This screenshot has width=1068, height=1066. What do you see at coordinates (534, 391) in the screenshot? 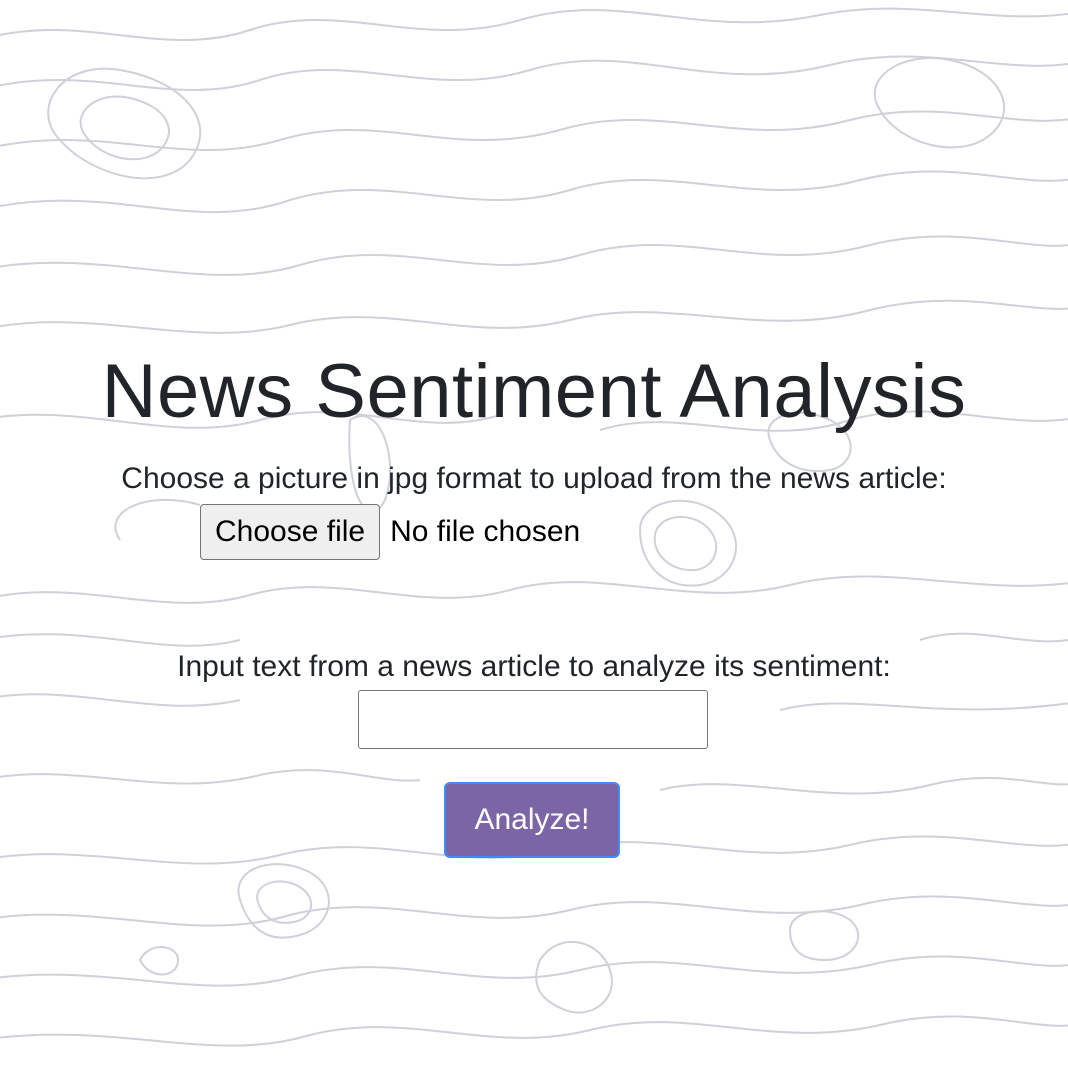
I see `page-title: News Sentiment Analysis` at bounding box center [534, 391].